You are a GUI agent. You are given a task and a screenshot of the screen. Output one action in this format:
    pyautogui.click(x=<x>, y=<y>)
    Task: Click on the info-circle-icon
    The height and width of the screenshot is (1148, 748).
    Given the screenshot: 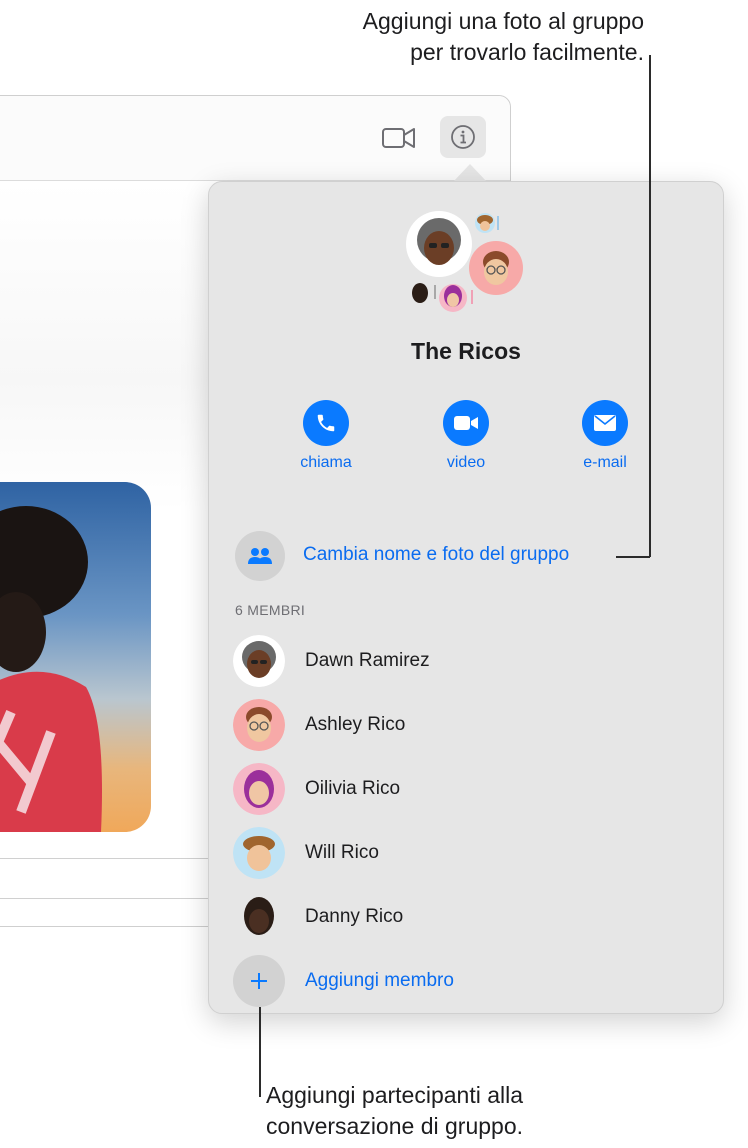 What is the action you would take?
    pyautogui.click(x=463, y=137)
    